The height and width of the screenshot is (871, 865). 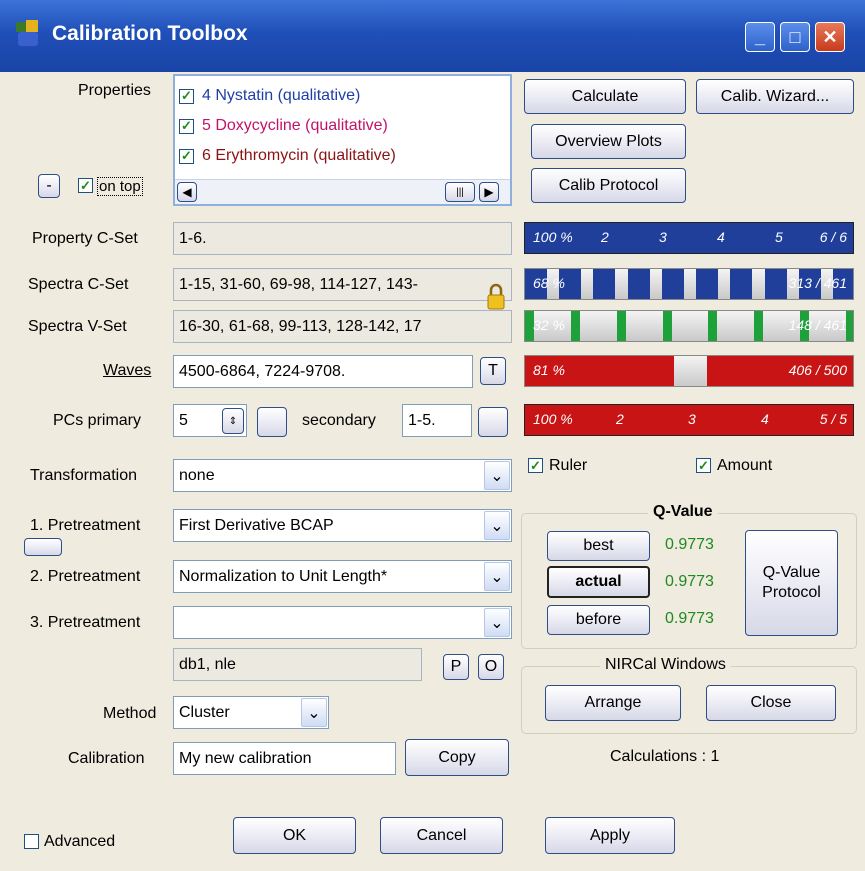 I want to click on pretreatment2-select: Normalization to Unit Length* ⌄, so click(x=342, y=576).